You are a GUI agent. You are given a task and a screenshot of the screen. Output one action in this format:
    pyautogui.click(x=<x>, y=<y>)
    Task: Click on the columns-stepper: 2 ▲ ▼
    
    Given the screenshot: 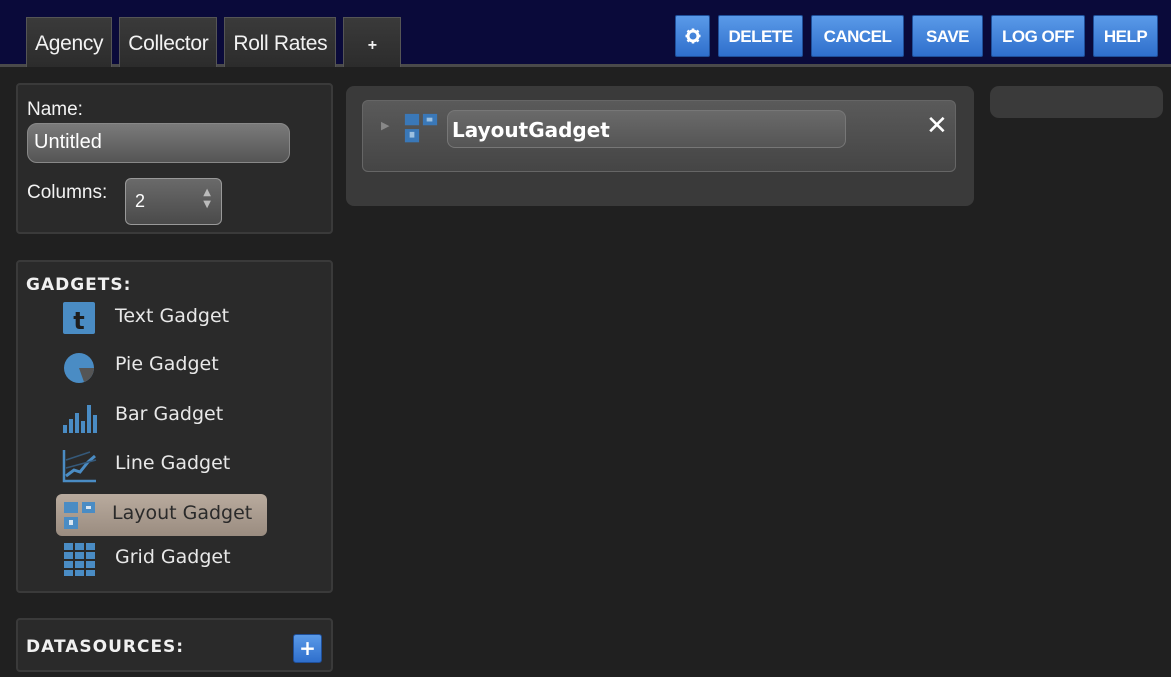 What is the action you would take?
    pyautogui.click(x=173, y=201)
    